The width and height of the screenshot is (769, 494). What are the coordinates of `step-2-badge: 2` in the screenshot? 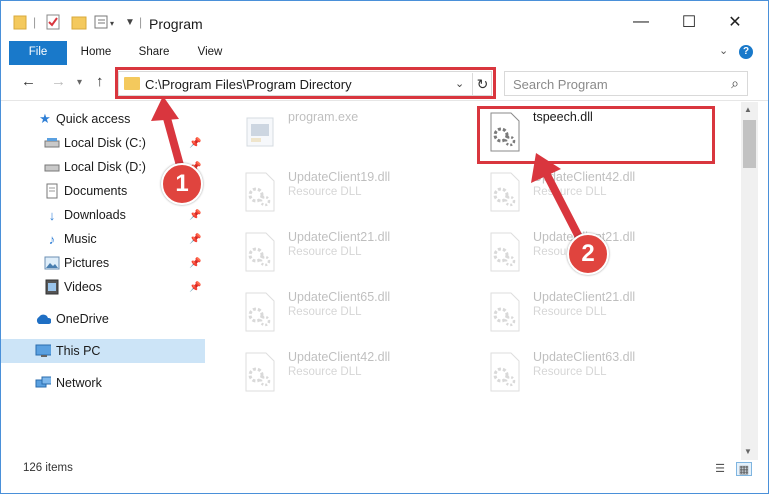 It's located at (588, 254).